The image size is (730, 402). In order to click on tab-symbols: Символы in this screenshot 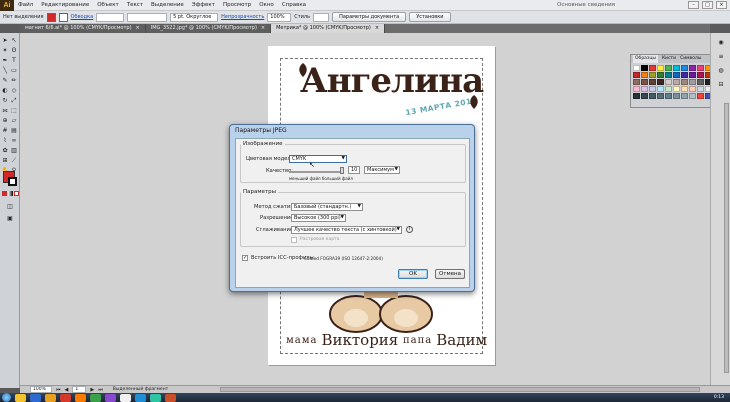, I will do `click(690, 59)`.